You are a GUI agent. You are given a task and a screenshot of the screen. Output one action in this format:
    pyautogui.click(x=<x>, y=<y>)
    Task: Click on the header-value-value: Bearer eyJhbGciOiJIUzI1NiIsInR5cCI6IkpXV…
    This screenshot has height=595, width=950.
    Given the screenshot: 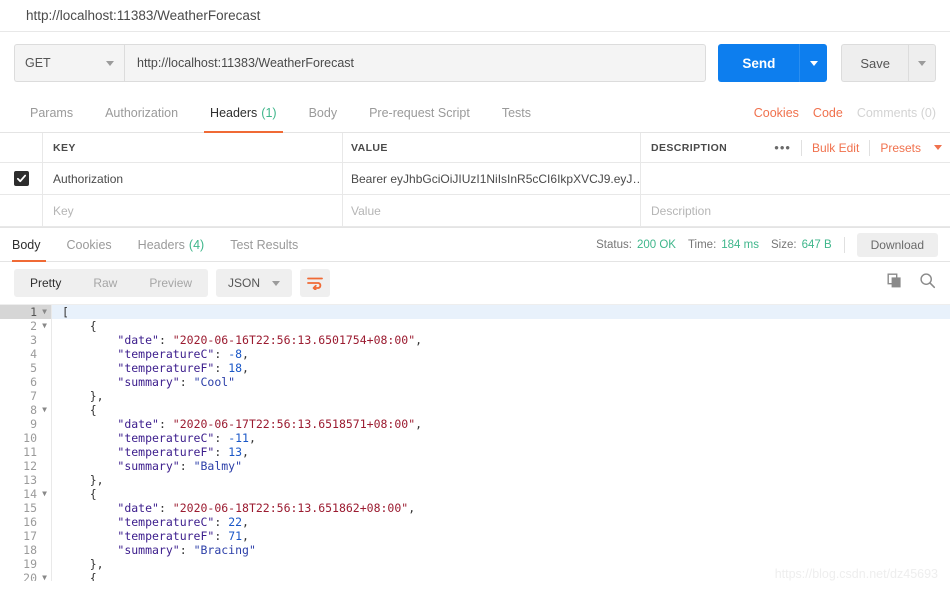 What is the action you would take?
    pyautogui.click(x=495, y=179)
    